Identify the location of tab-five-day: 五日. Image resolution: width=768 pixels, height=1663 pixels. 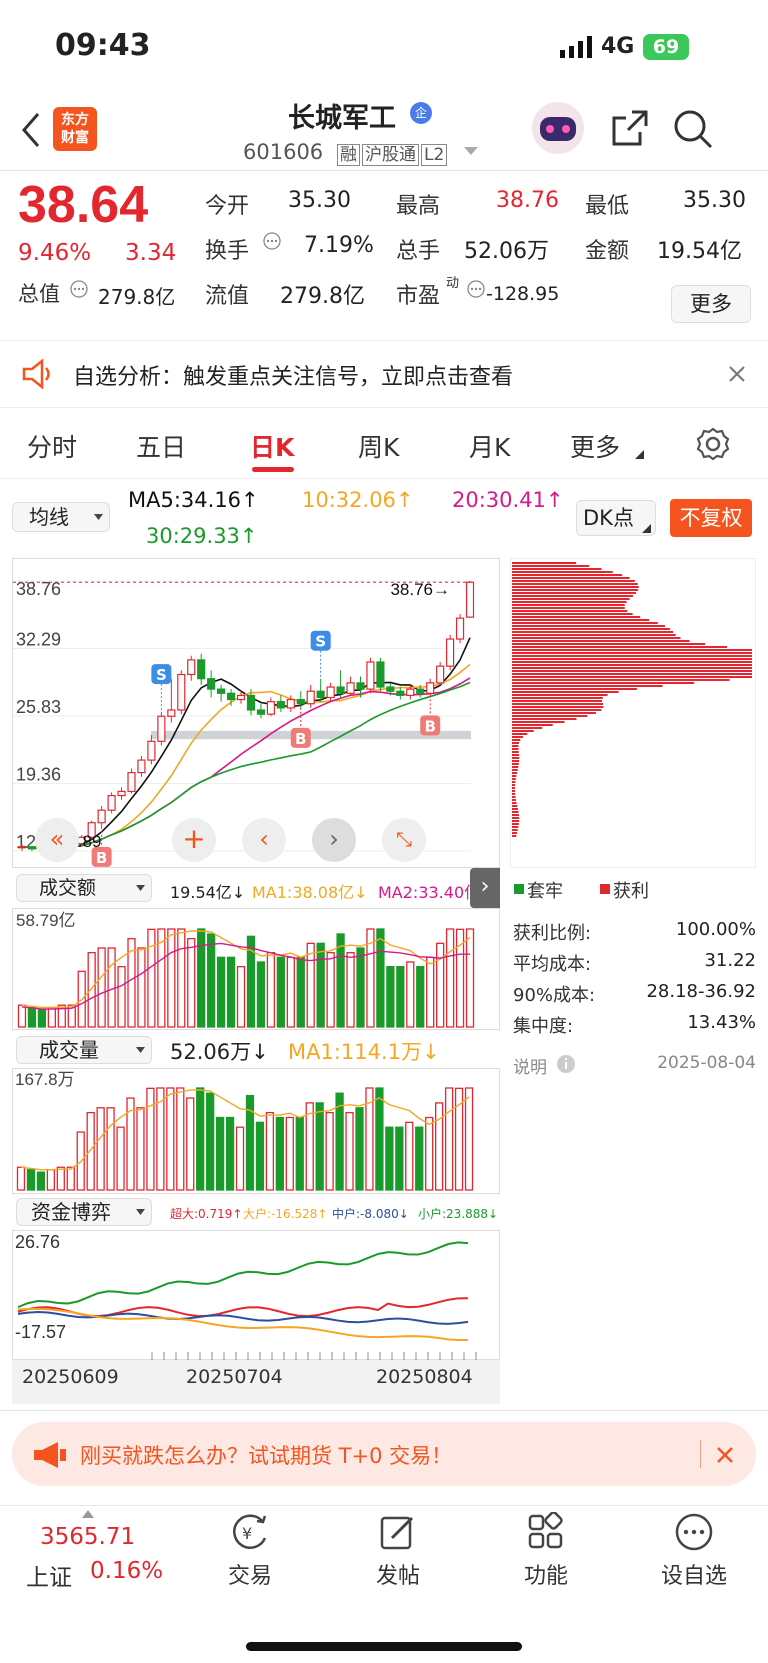
(161, 446).